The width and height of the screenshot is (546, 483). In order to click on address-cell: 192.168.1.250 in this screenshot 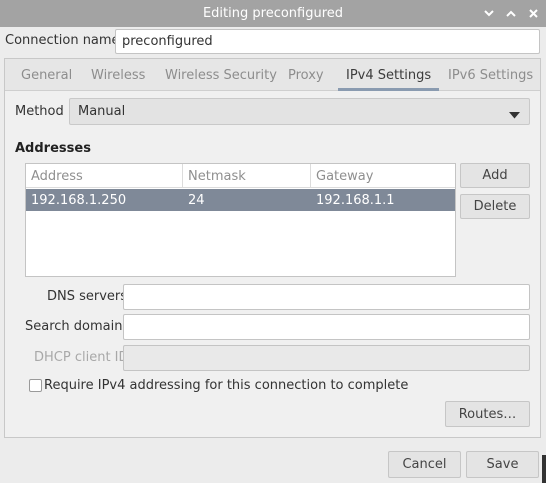, I will do `click(76, 200)`.